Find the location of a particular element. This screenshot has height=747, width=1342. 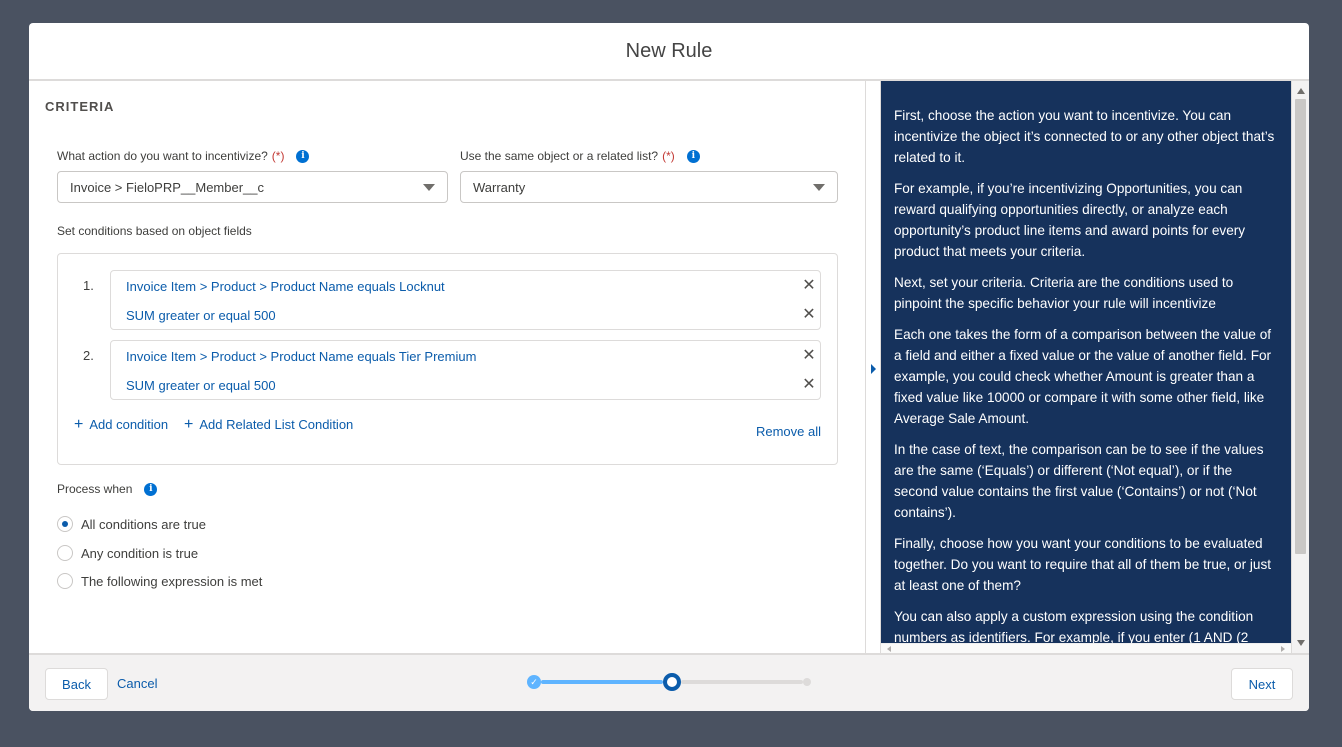

help-scrollbar is located at coordinates (1300, 367).